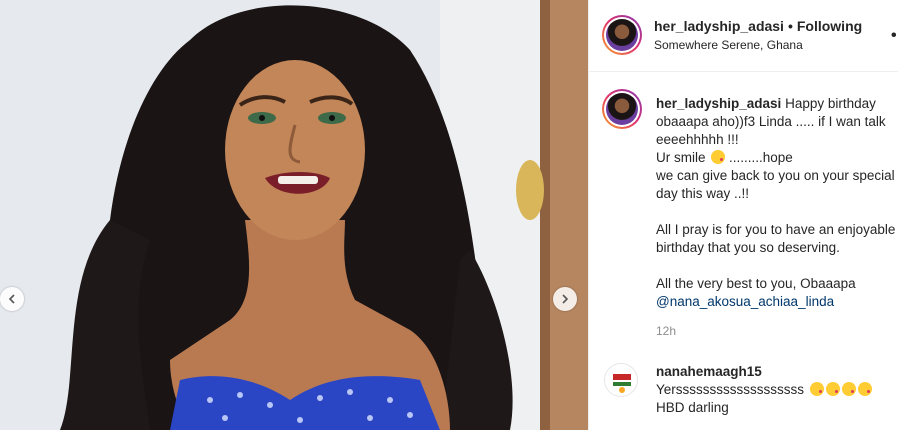  I want to click on caption-mention-link: @nana_akosua_achiaa_linda, so click(745, 301).